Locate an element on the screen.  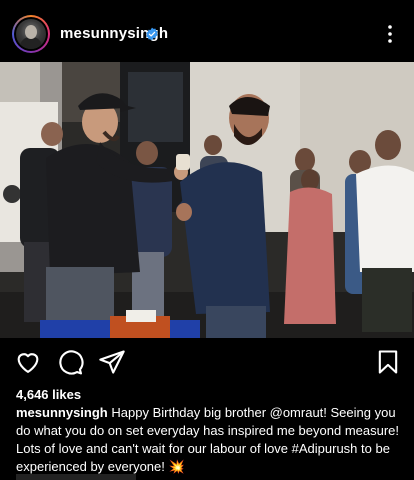
post-actions-bar is located at coordinates (207, 362).